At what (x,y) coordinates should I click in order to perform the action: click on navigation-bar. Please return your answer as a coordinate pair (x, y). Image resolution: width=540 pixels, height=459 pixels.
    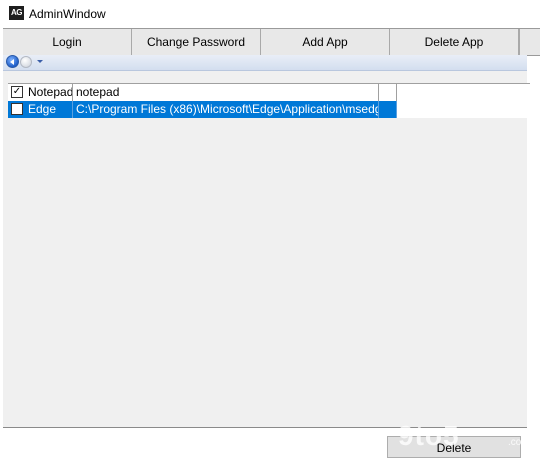
    Looking at the image, I should click on (265, 63).